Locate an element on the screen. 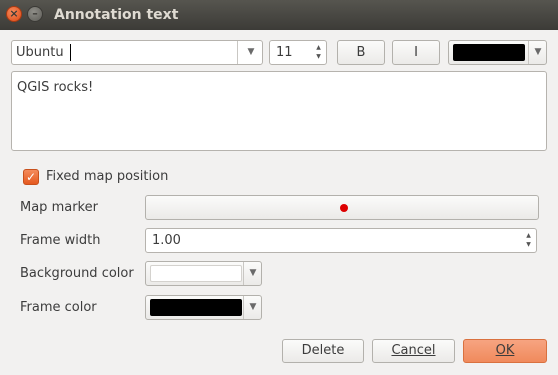 The height and width of the screenshot is (375, 558). close-window-button: × is located at coordinates (14, 14).